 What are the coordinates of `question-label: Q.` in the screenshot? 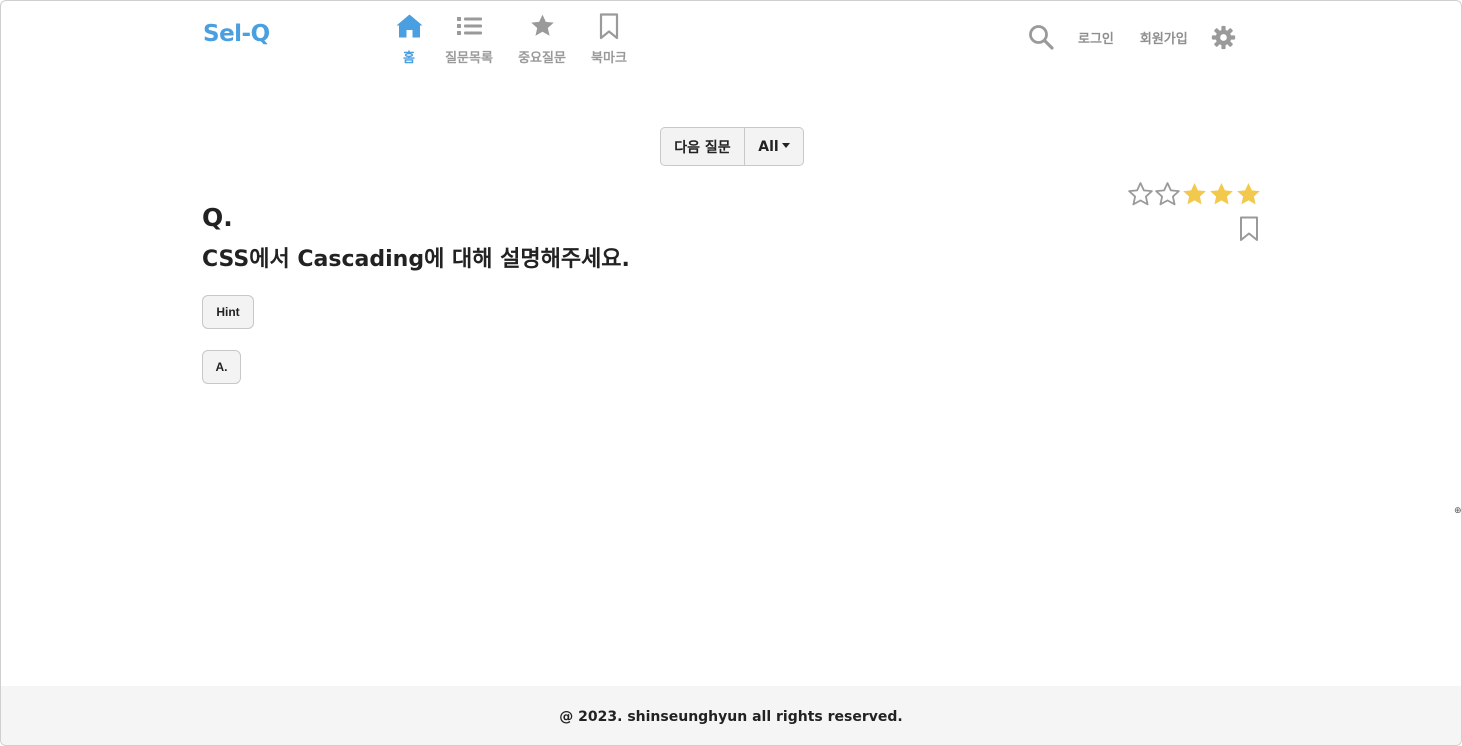 It's located at (217, 217).